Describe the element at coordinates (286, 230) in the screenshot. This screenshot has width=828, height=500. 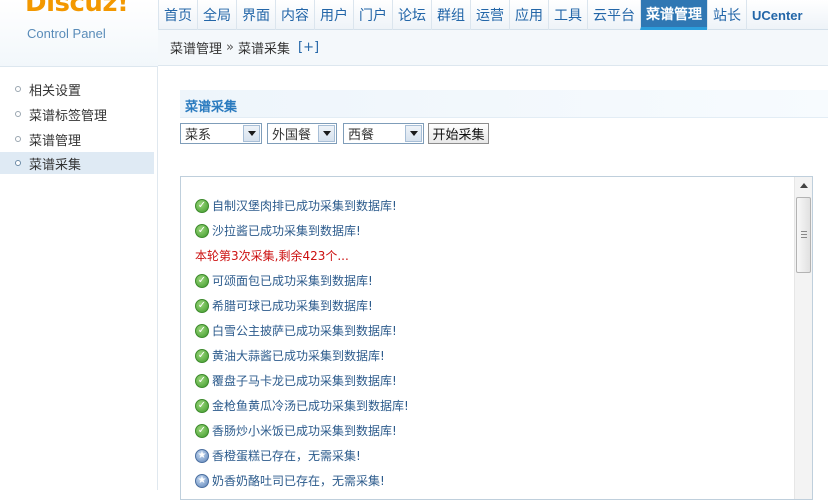
I see `log-line-text: 沙拉酱已成功采集到数据库!` at that location.